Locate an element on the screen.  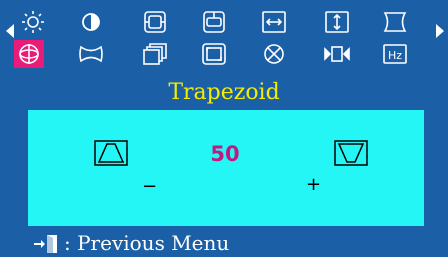
brightness-icon is located at coordinates (33, 22).